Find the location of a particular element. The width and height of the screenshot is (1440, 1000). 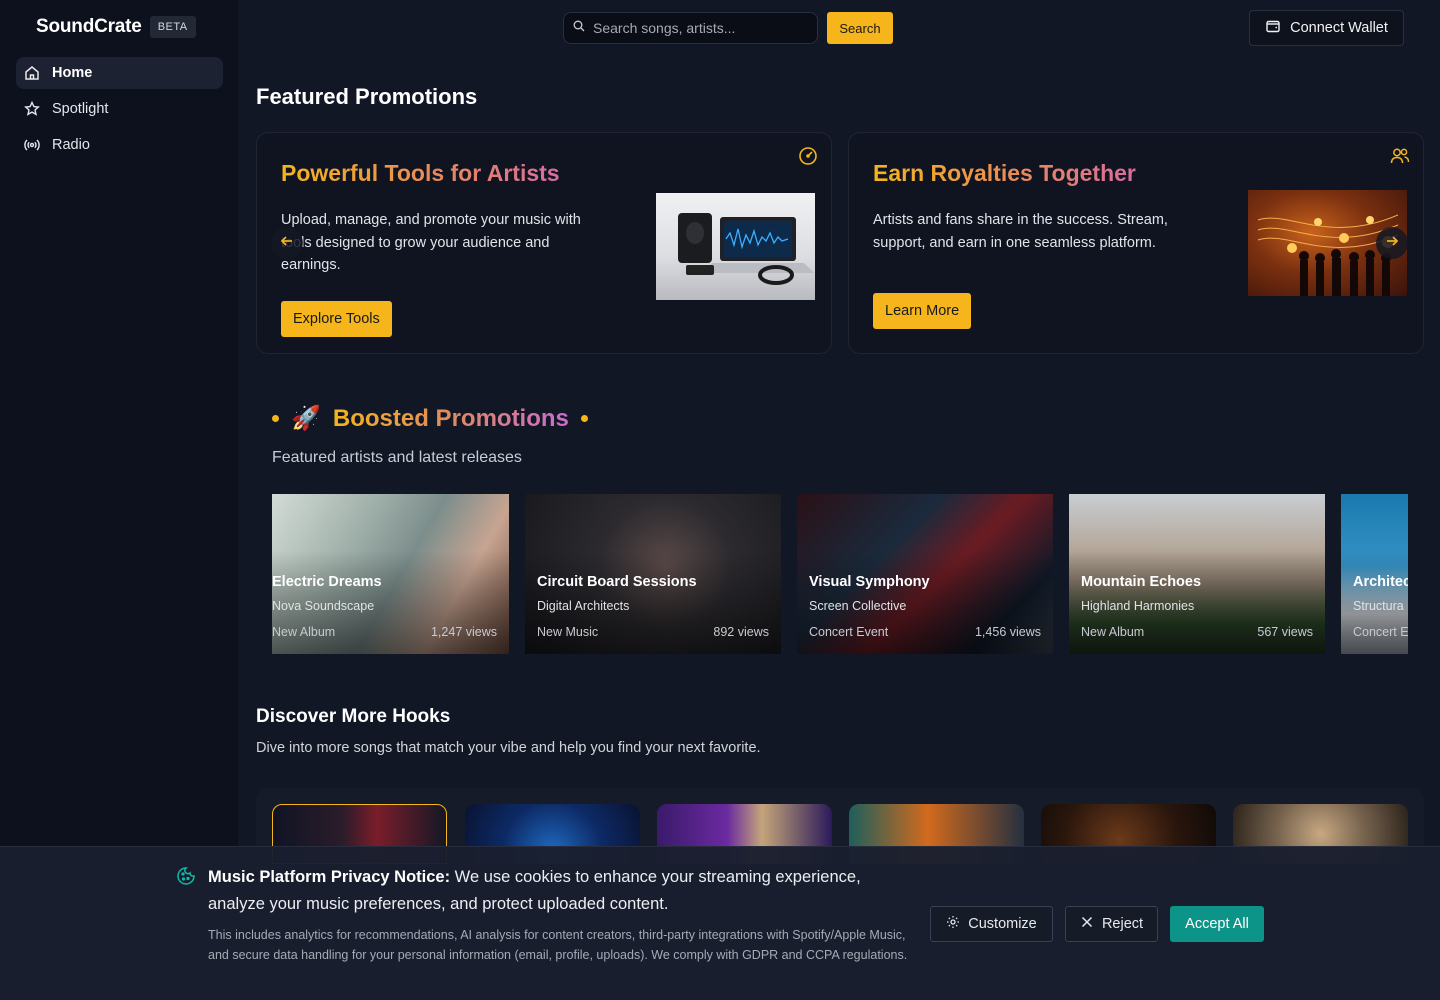

search-input is located at coordinates (698, 28).